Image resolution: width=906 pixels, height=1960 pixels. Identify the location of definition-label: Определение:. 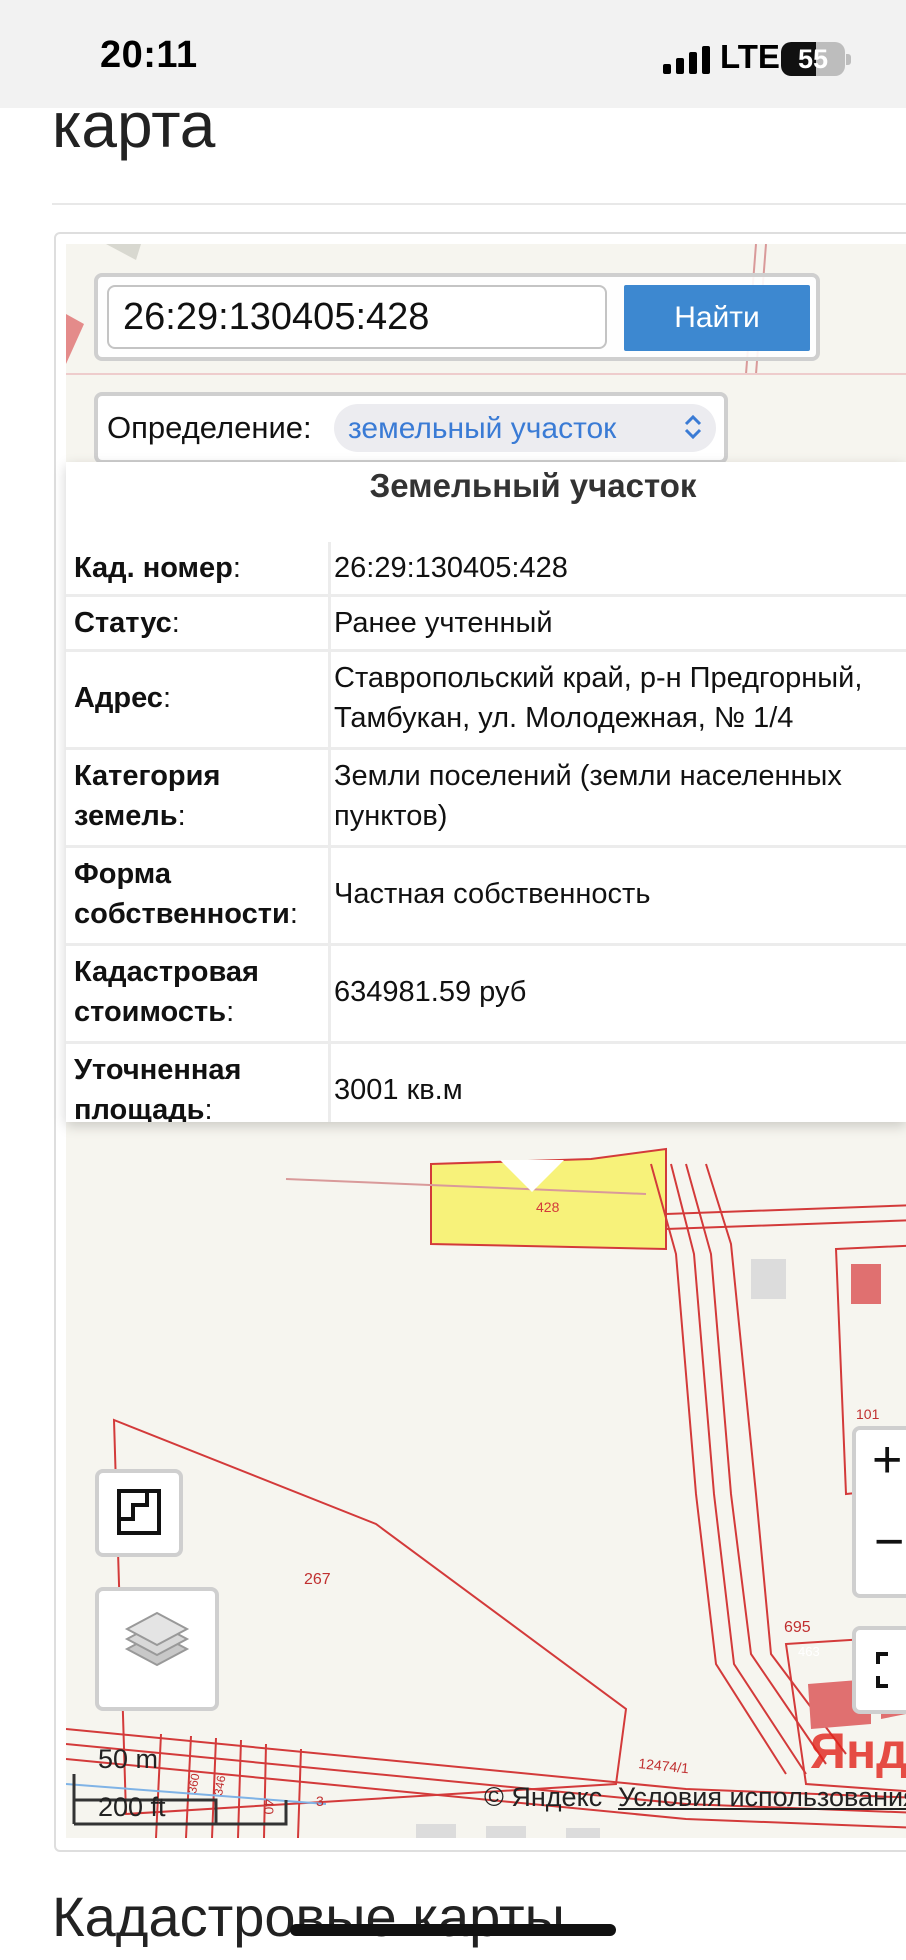
(209, 427).